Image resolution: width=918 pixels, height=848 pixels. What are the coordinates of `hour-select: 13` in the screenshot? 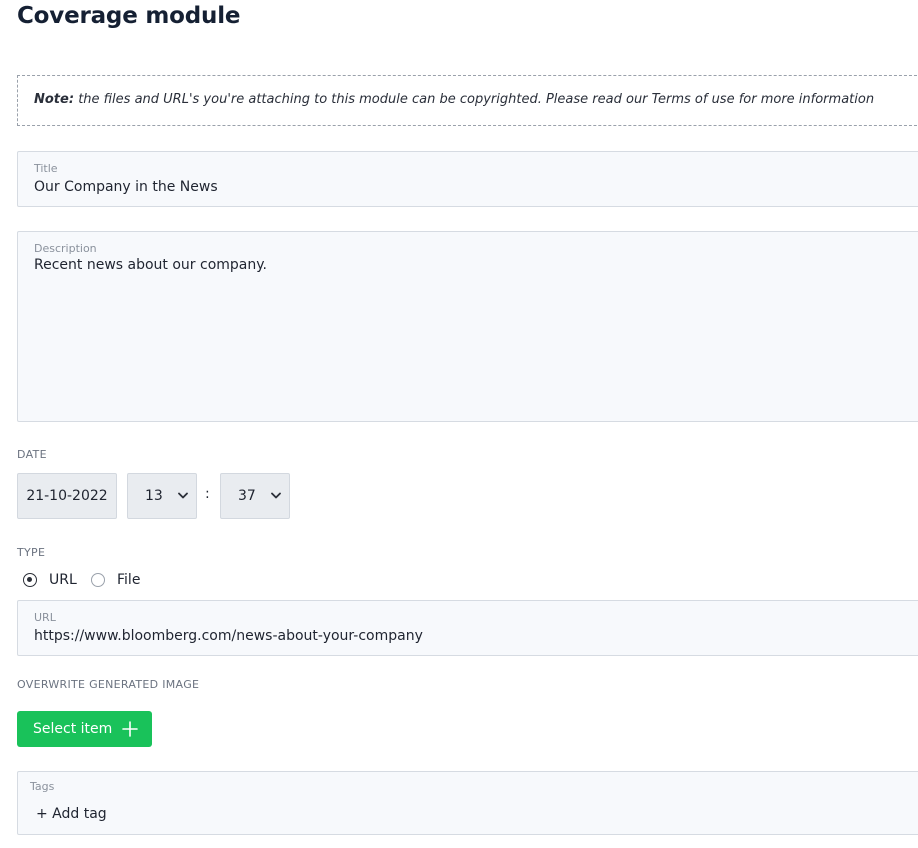 It's located at (162, 496).